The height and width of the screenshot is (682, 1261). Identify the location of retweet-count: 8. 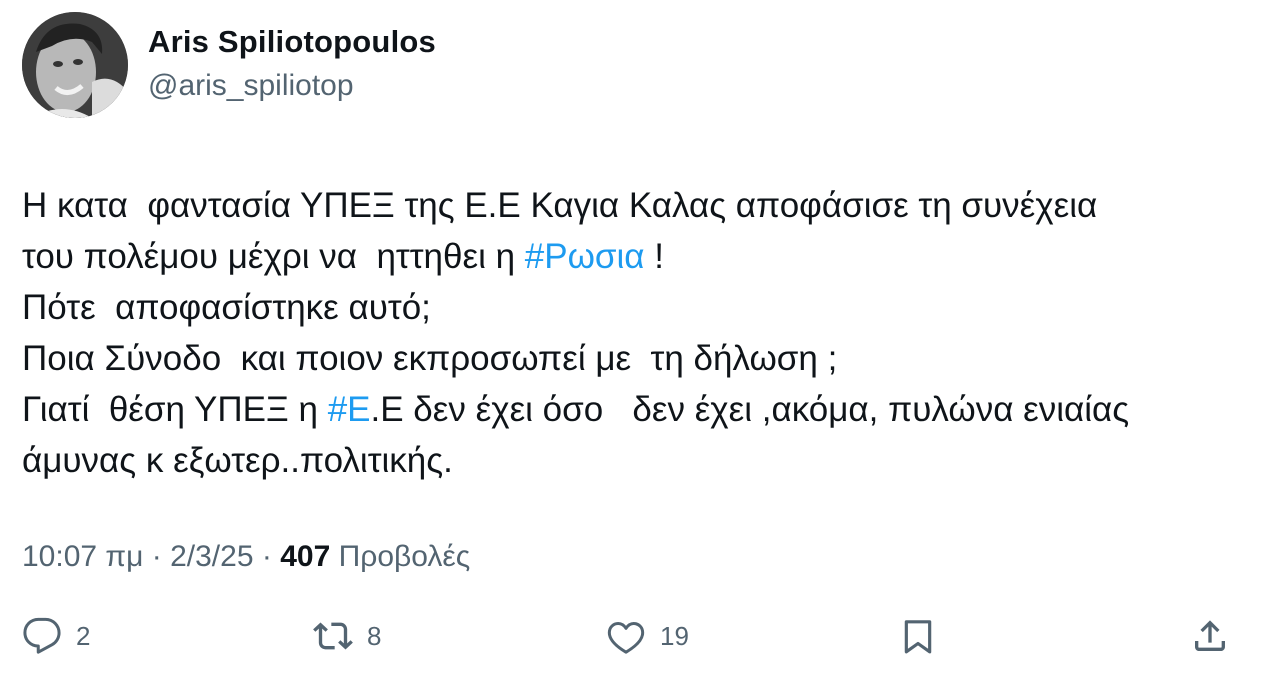
(374, 635).